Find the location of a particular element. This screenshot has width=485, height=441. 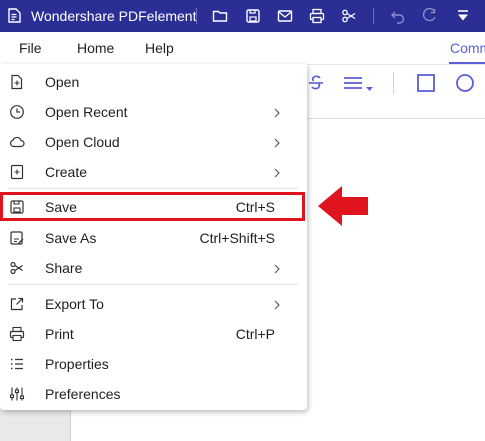

mail-icon is located at coordinates (285, 16).